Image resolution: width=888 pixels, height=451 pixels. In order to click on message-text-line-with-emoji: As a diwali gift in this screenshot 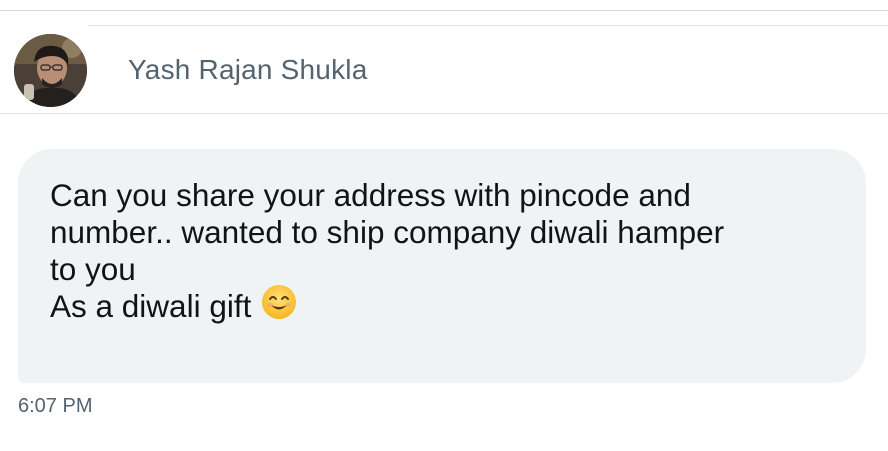, I will do `click(442, 306)`.